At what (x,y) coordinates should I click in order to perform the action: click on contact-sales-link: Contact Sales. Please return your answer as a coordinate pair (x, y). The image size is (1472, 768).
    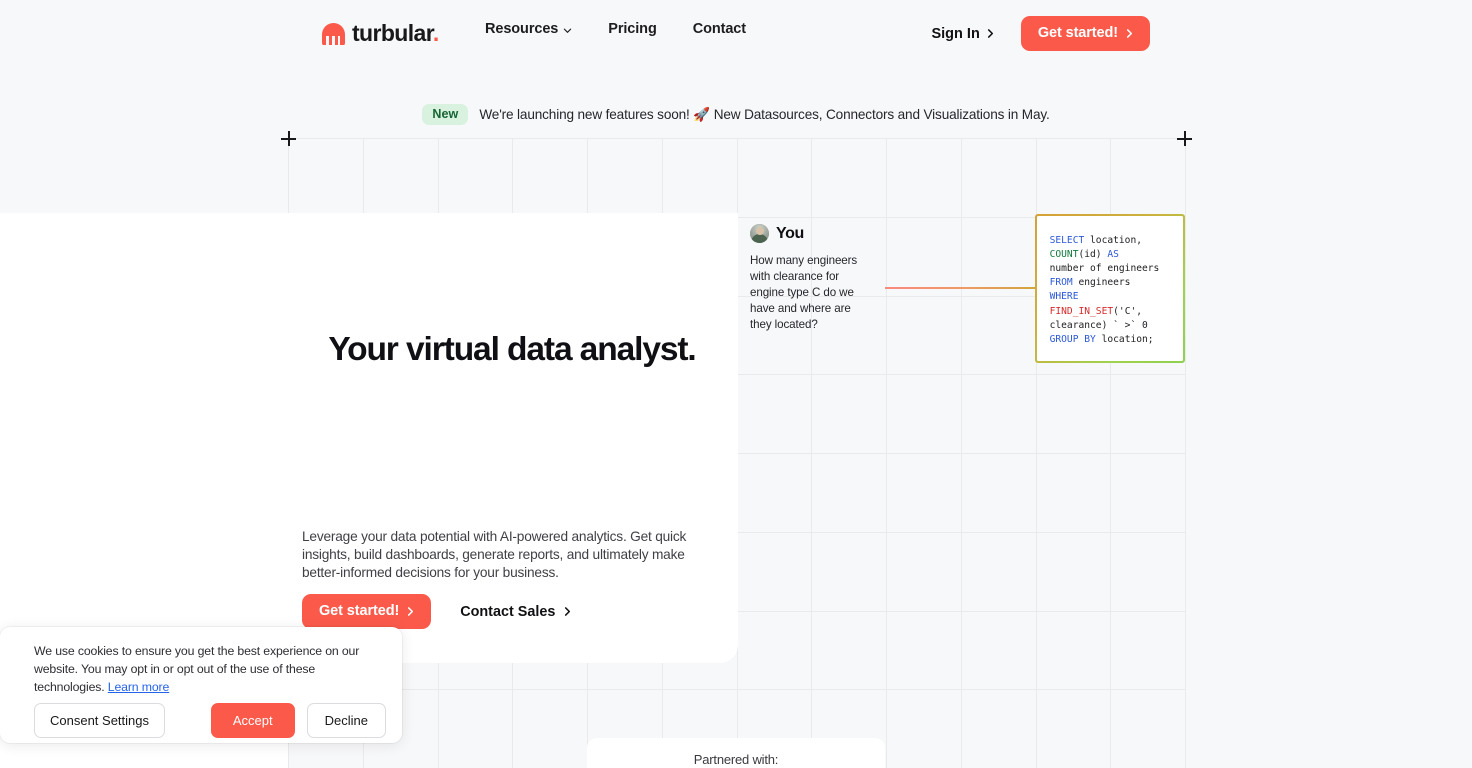
    Looking at the image, I should click on (516, 612).